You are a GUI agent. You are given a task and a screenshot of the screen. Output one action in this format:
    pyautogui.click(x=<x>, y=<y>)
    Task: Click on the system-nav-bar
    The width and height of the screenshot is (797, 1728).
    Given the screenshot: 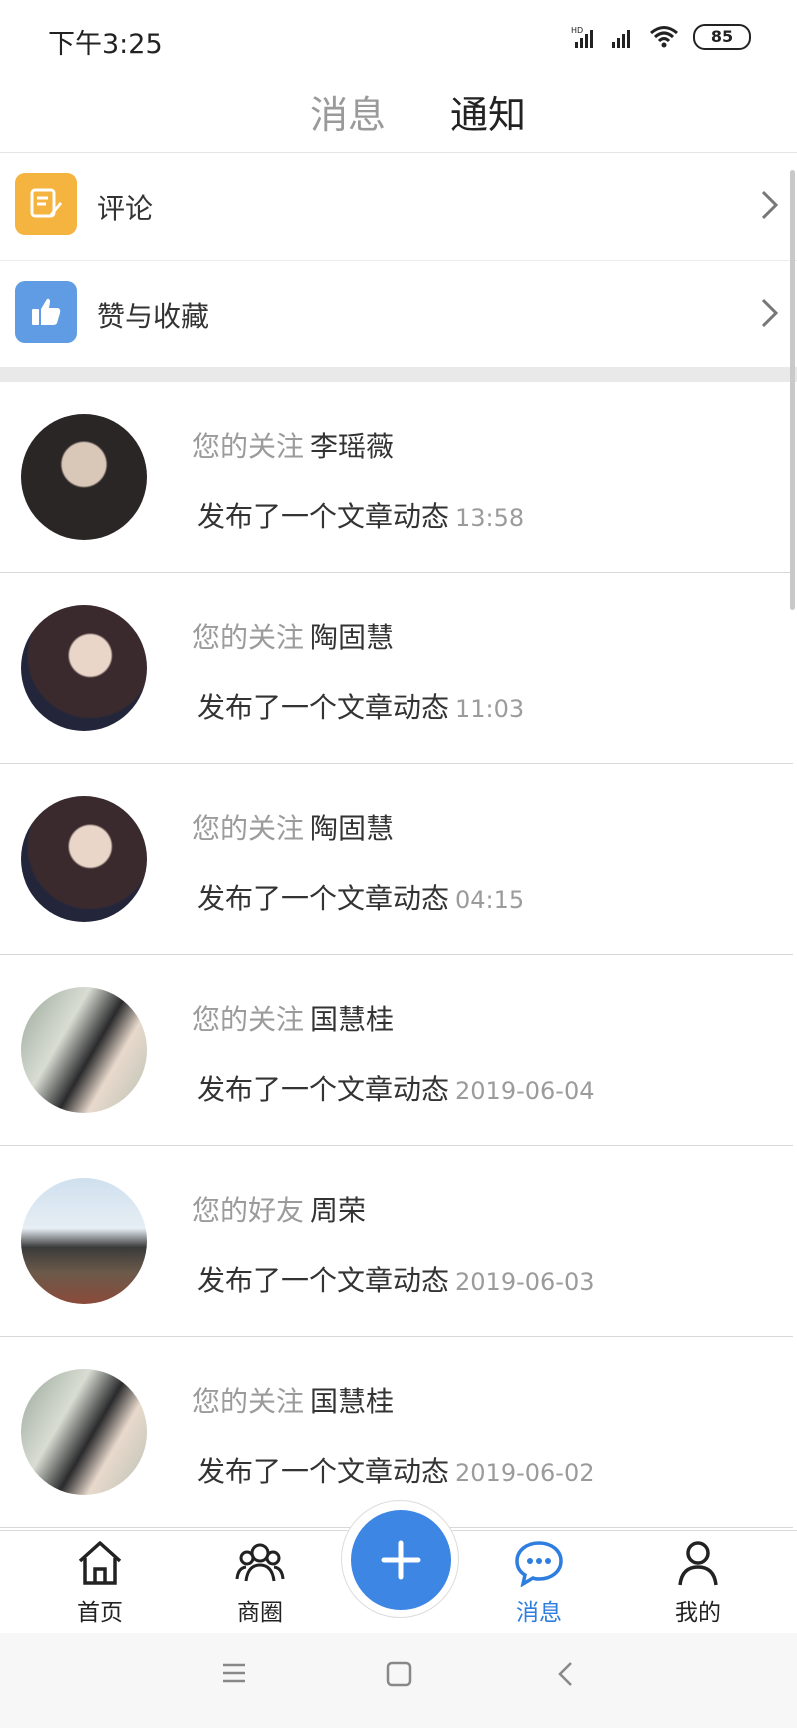 What is the action you would take?
    pyautogui.click(x=398, y=1680)
    